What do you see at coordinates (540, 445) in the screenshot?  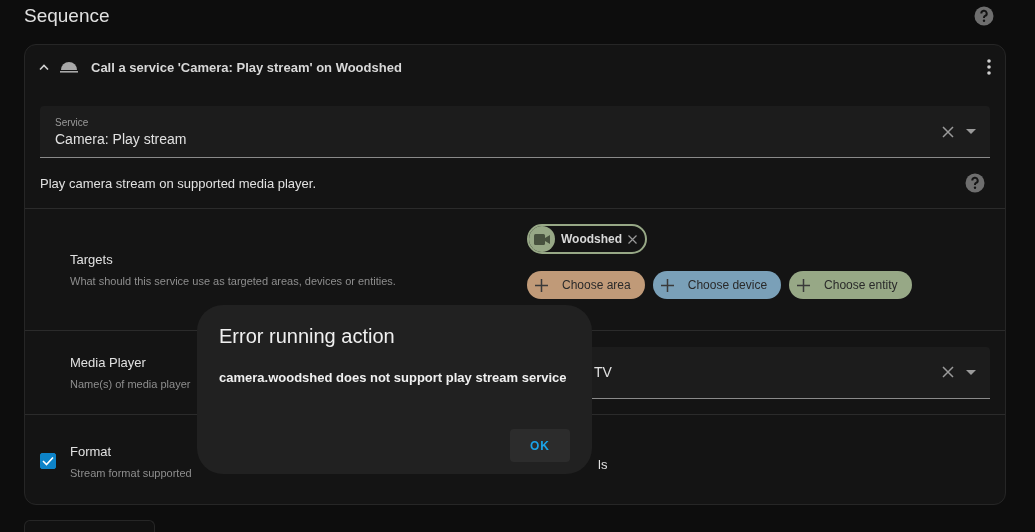 I see `ok-button: OK` at bounding box center [540, 445].